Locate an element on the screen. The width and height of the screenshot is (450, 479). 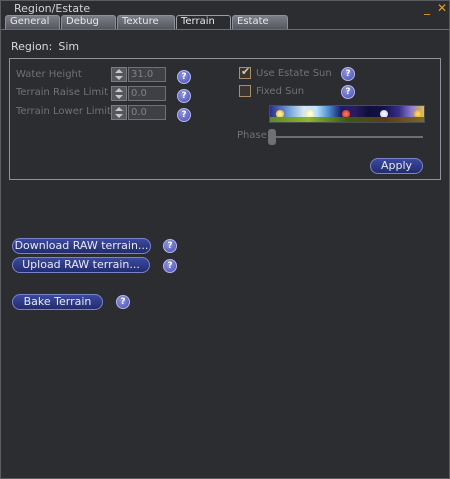
apply-button: Apply is located at coordinates (396, 166).